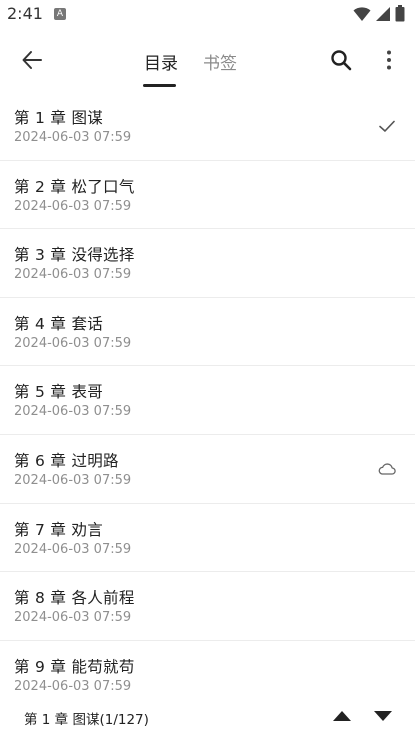 The height and width of the screenshot is (737, 415). I want to click on triangle-down-icon, so click(383, 716).